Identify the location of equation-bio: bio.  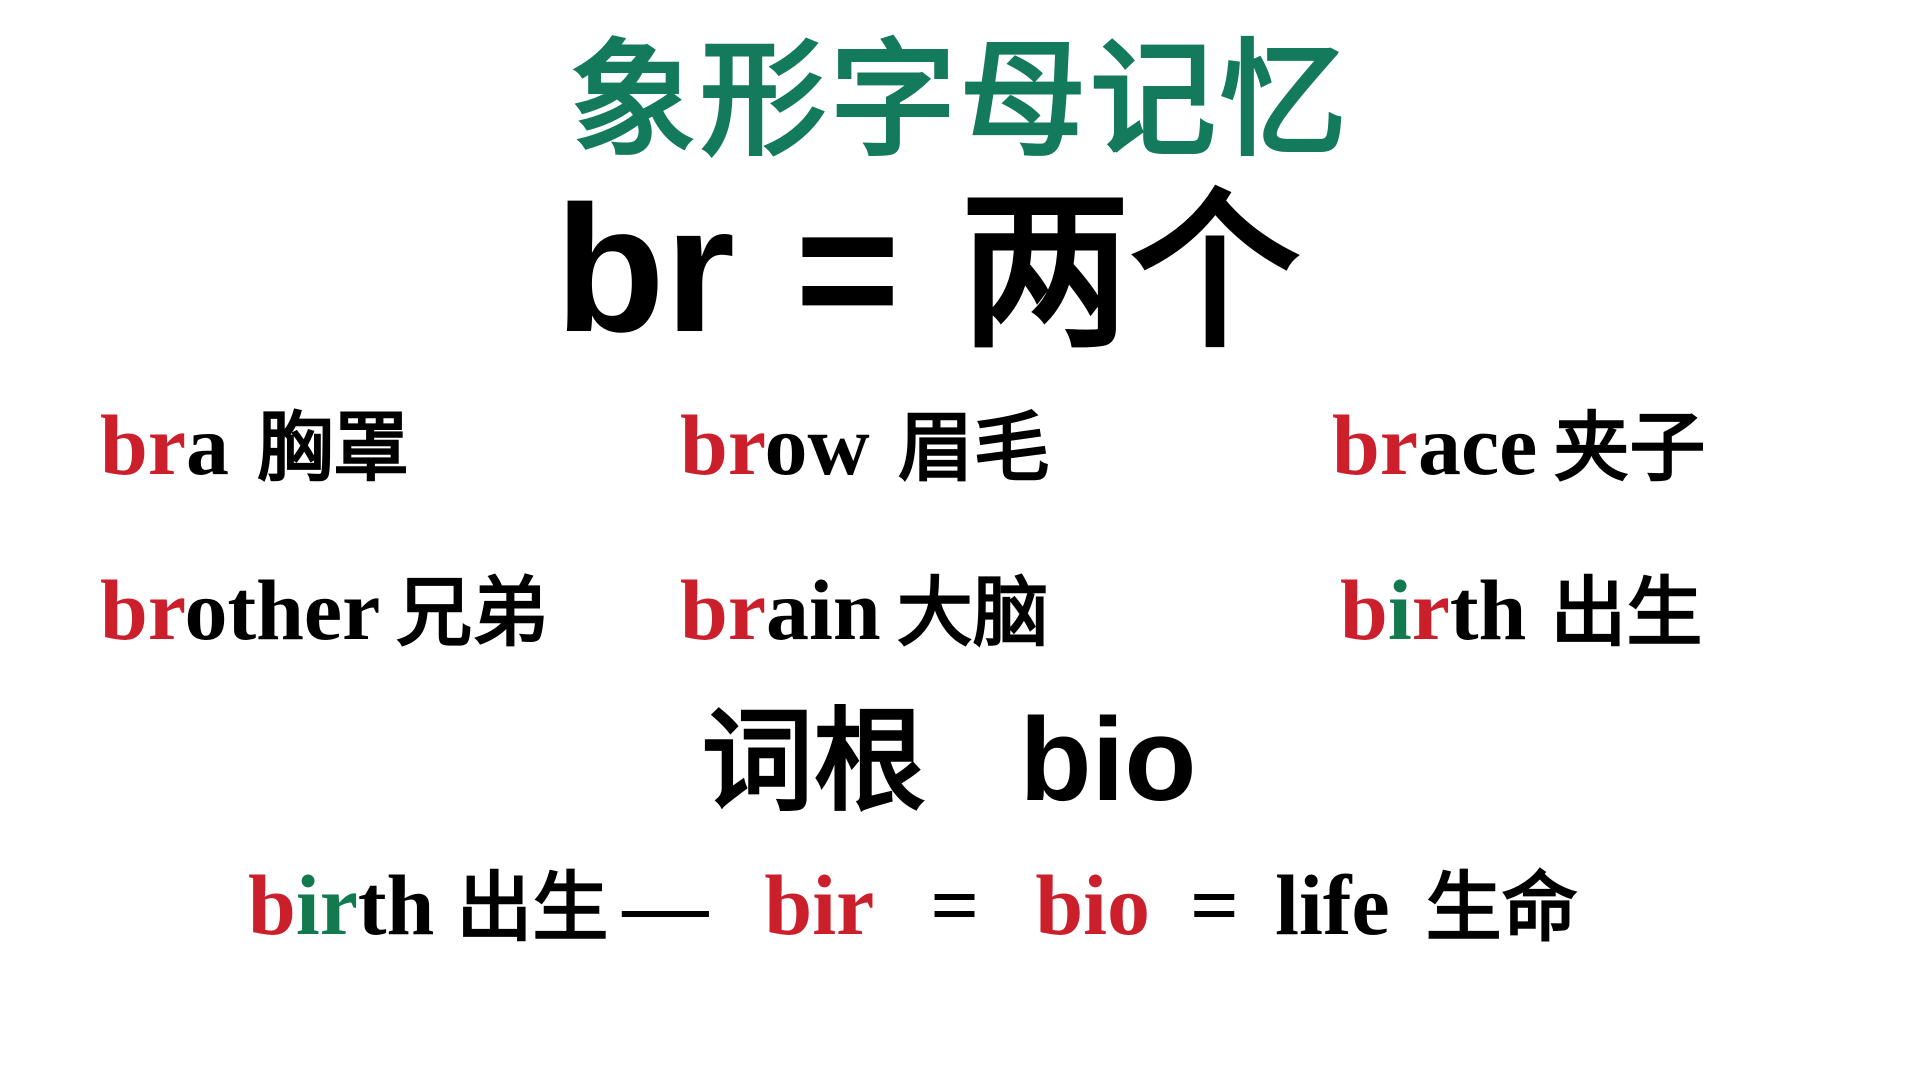
(1093, 905).